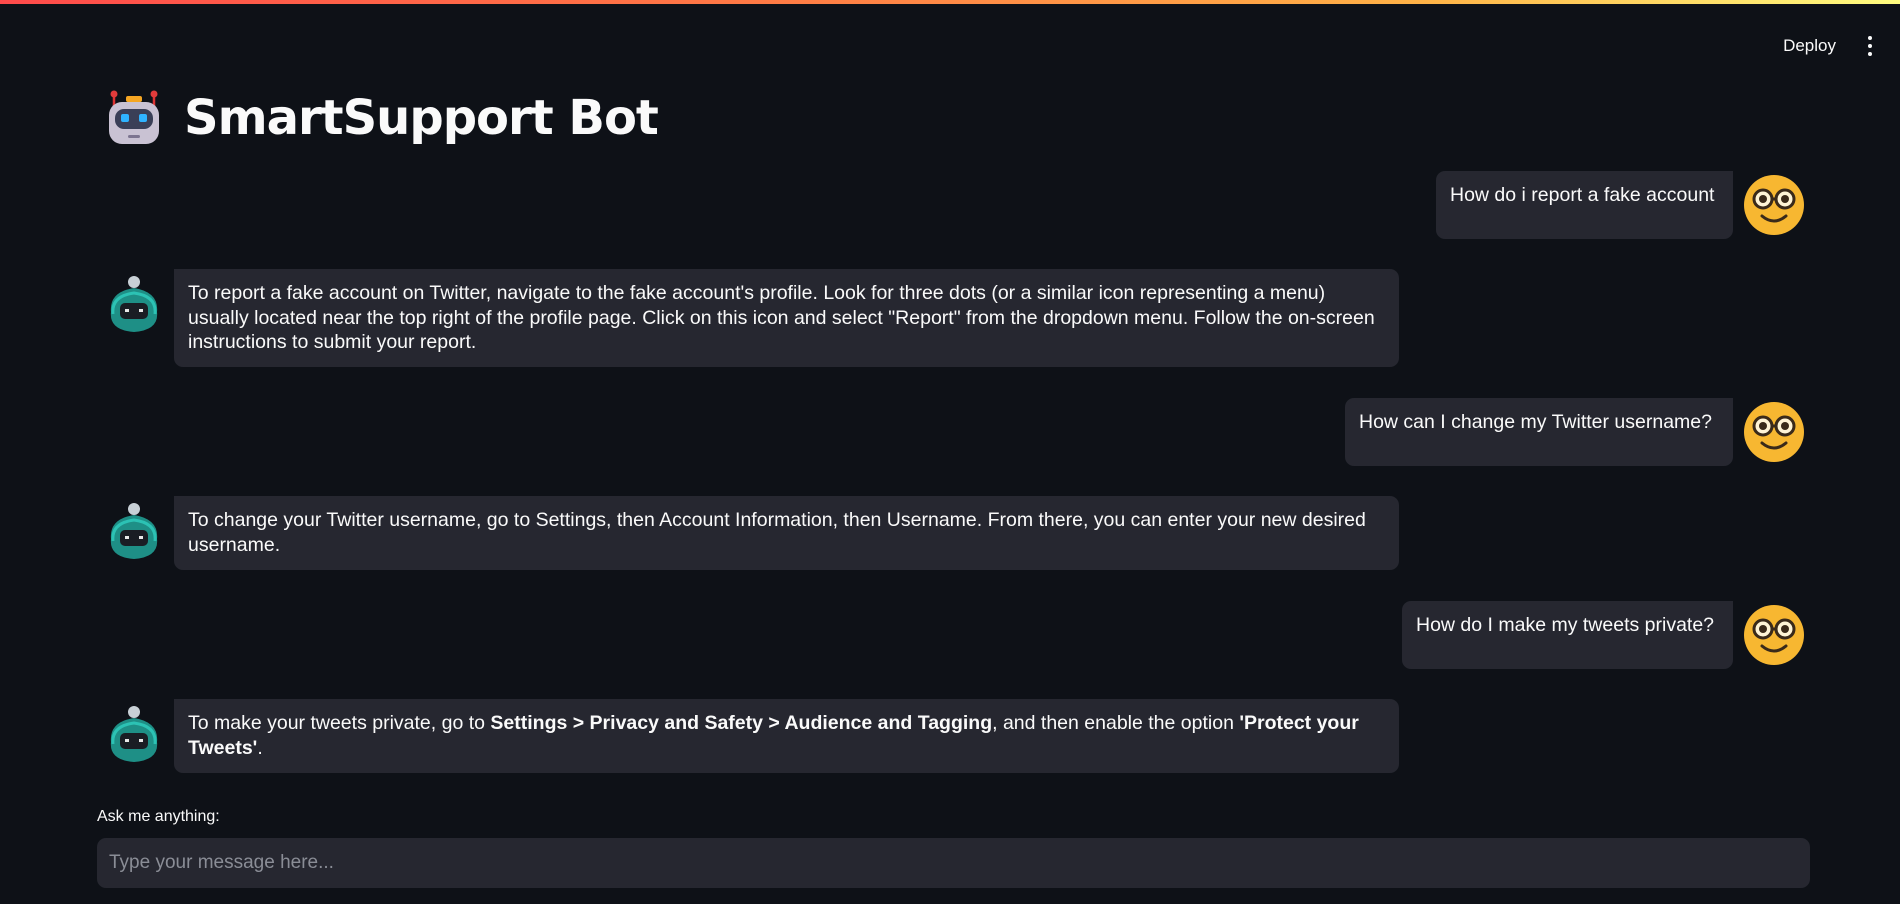 The height and width of the screenshot is (904, 1900). Describe the element at coordinates (1567, 635) in the screenshot. I see `user-message-bubble: How do I make my tweets private?` at that location.